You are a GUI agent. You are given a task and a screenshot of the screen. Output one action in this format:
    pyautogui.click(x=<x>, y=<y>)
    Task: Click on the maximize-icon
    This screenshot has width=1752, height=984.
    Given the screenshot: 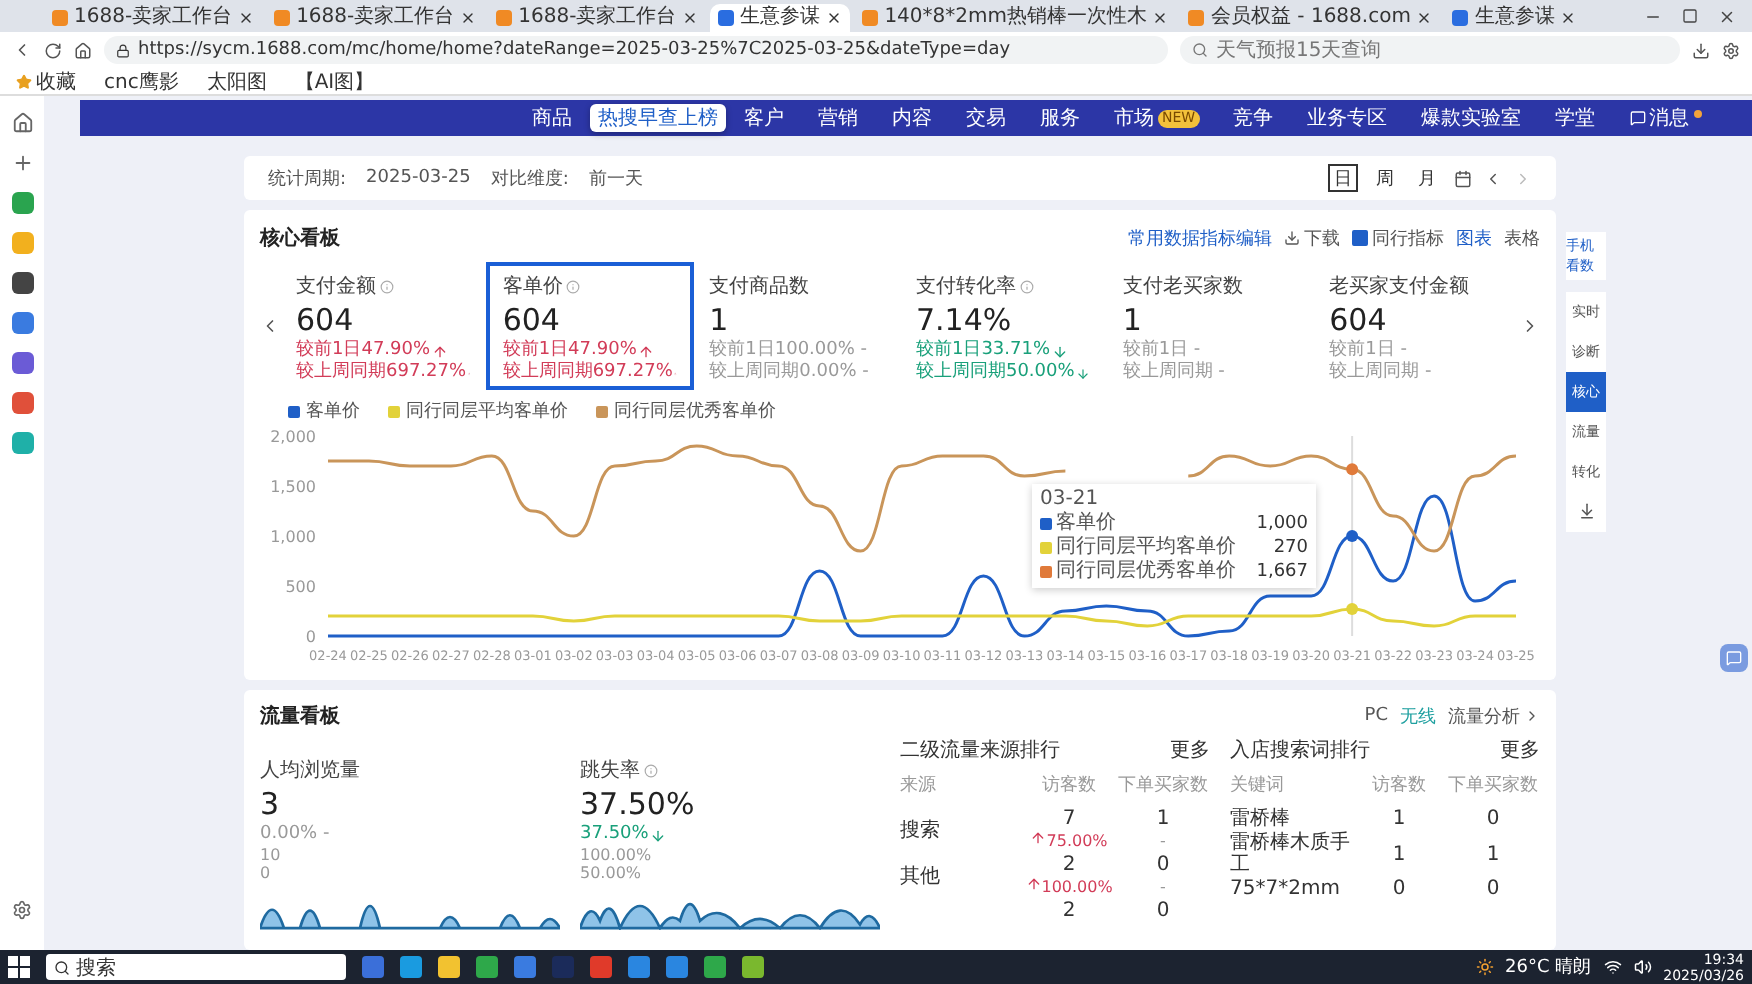 What is the action you would take?
    pyautogui.click(x=1690, y=16)
    